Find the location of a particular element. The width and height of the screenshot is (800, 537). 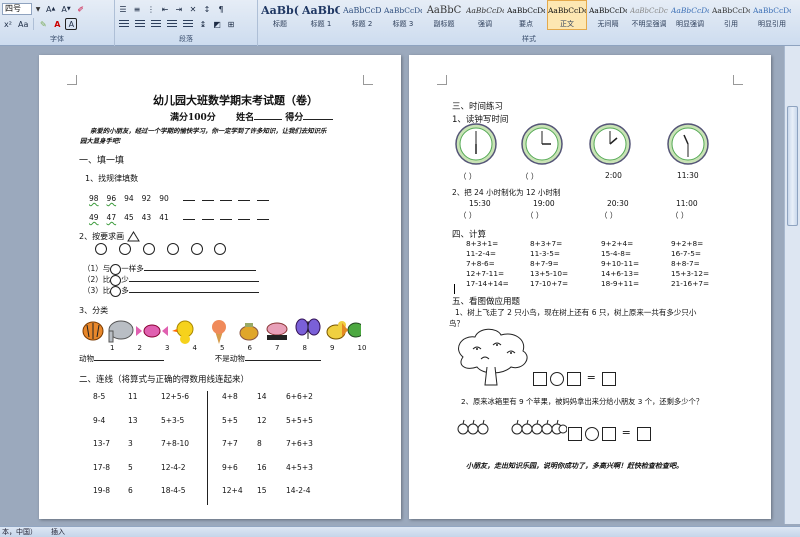

clear-format-icon: ✐ is located at coordinates (81, 9).